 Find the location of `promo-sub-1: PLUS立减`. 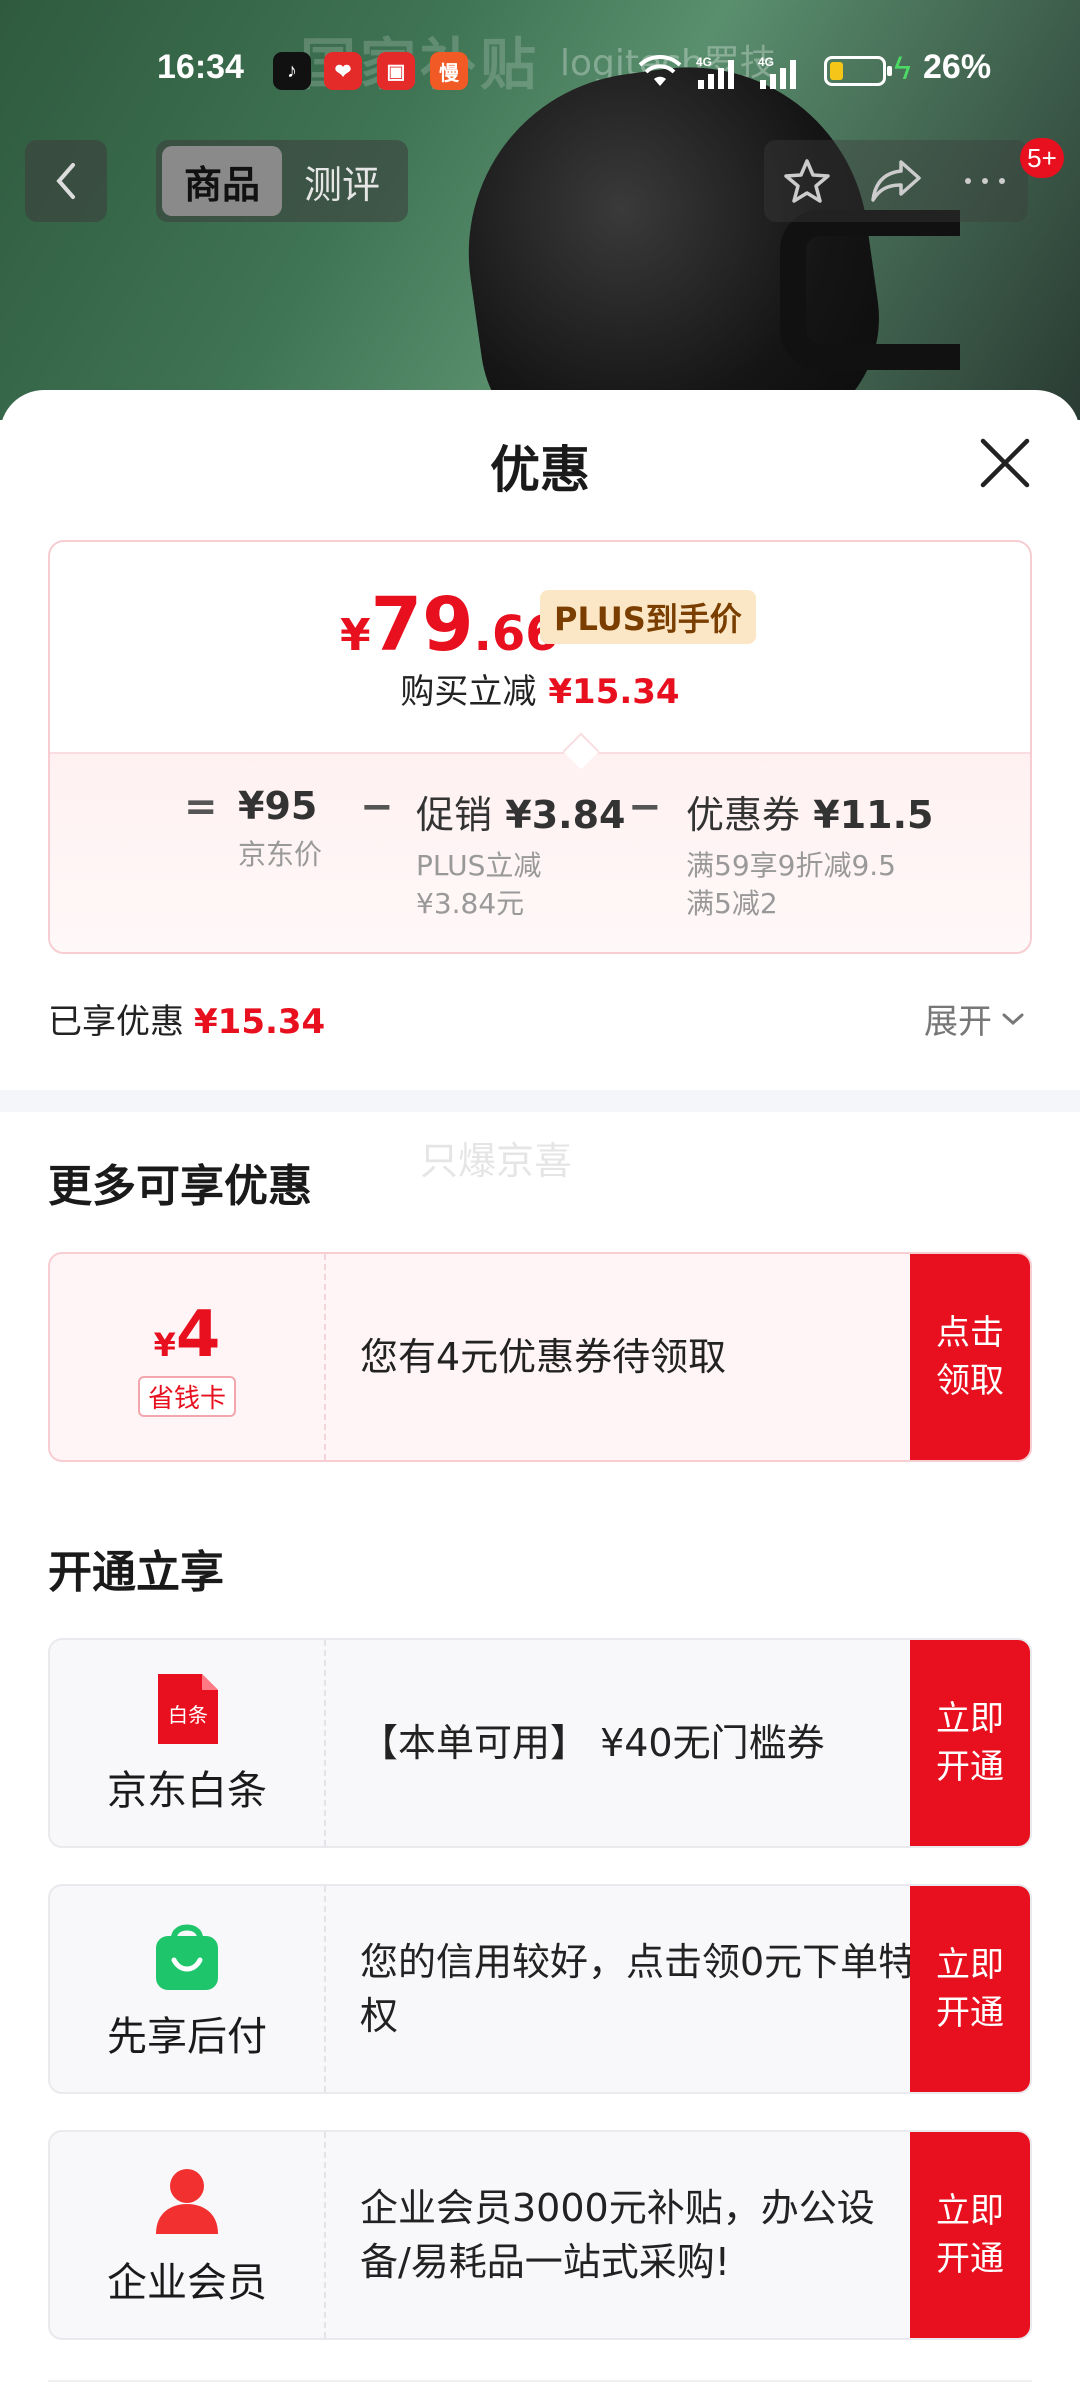

promo-sub-1: PLUS立减 is located at coordinates (479, 865).